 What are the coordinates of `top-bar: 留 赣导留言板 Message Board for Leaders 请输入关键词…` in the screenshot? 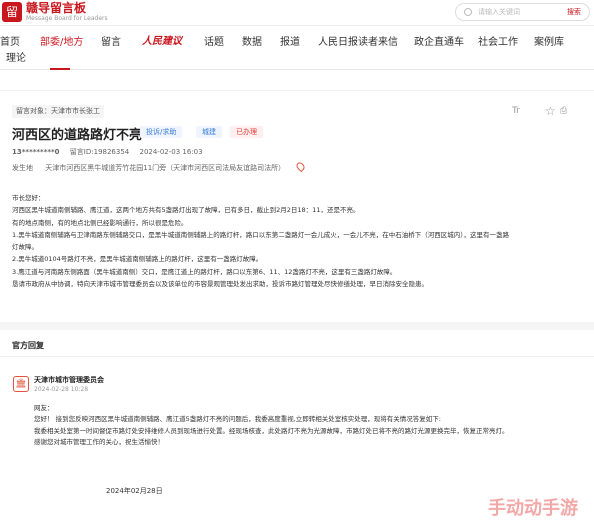 It's located at (297, 13).